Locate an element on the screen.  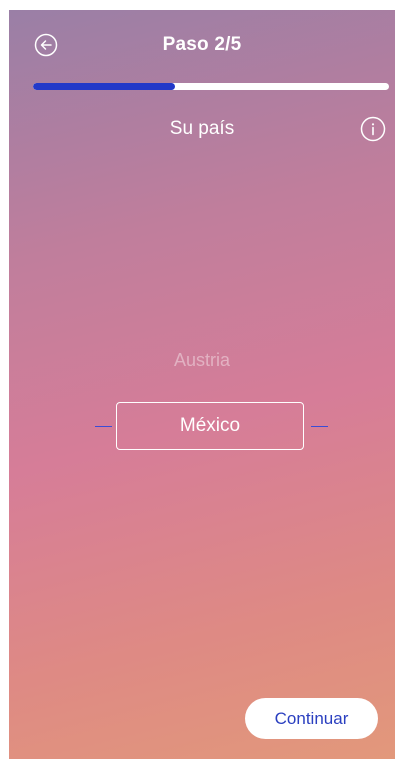
progress-bar-fill is located at coordinates (104, 86).